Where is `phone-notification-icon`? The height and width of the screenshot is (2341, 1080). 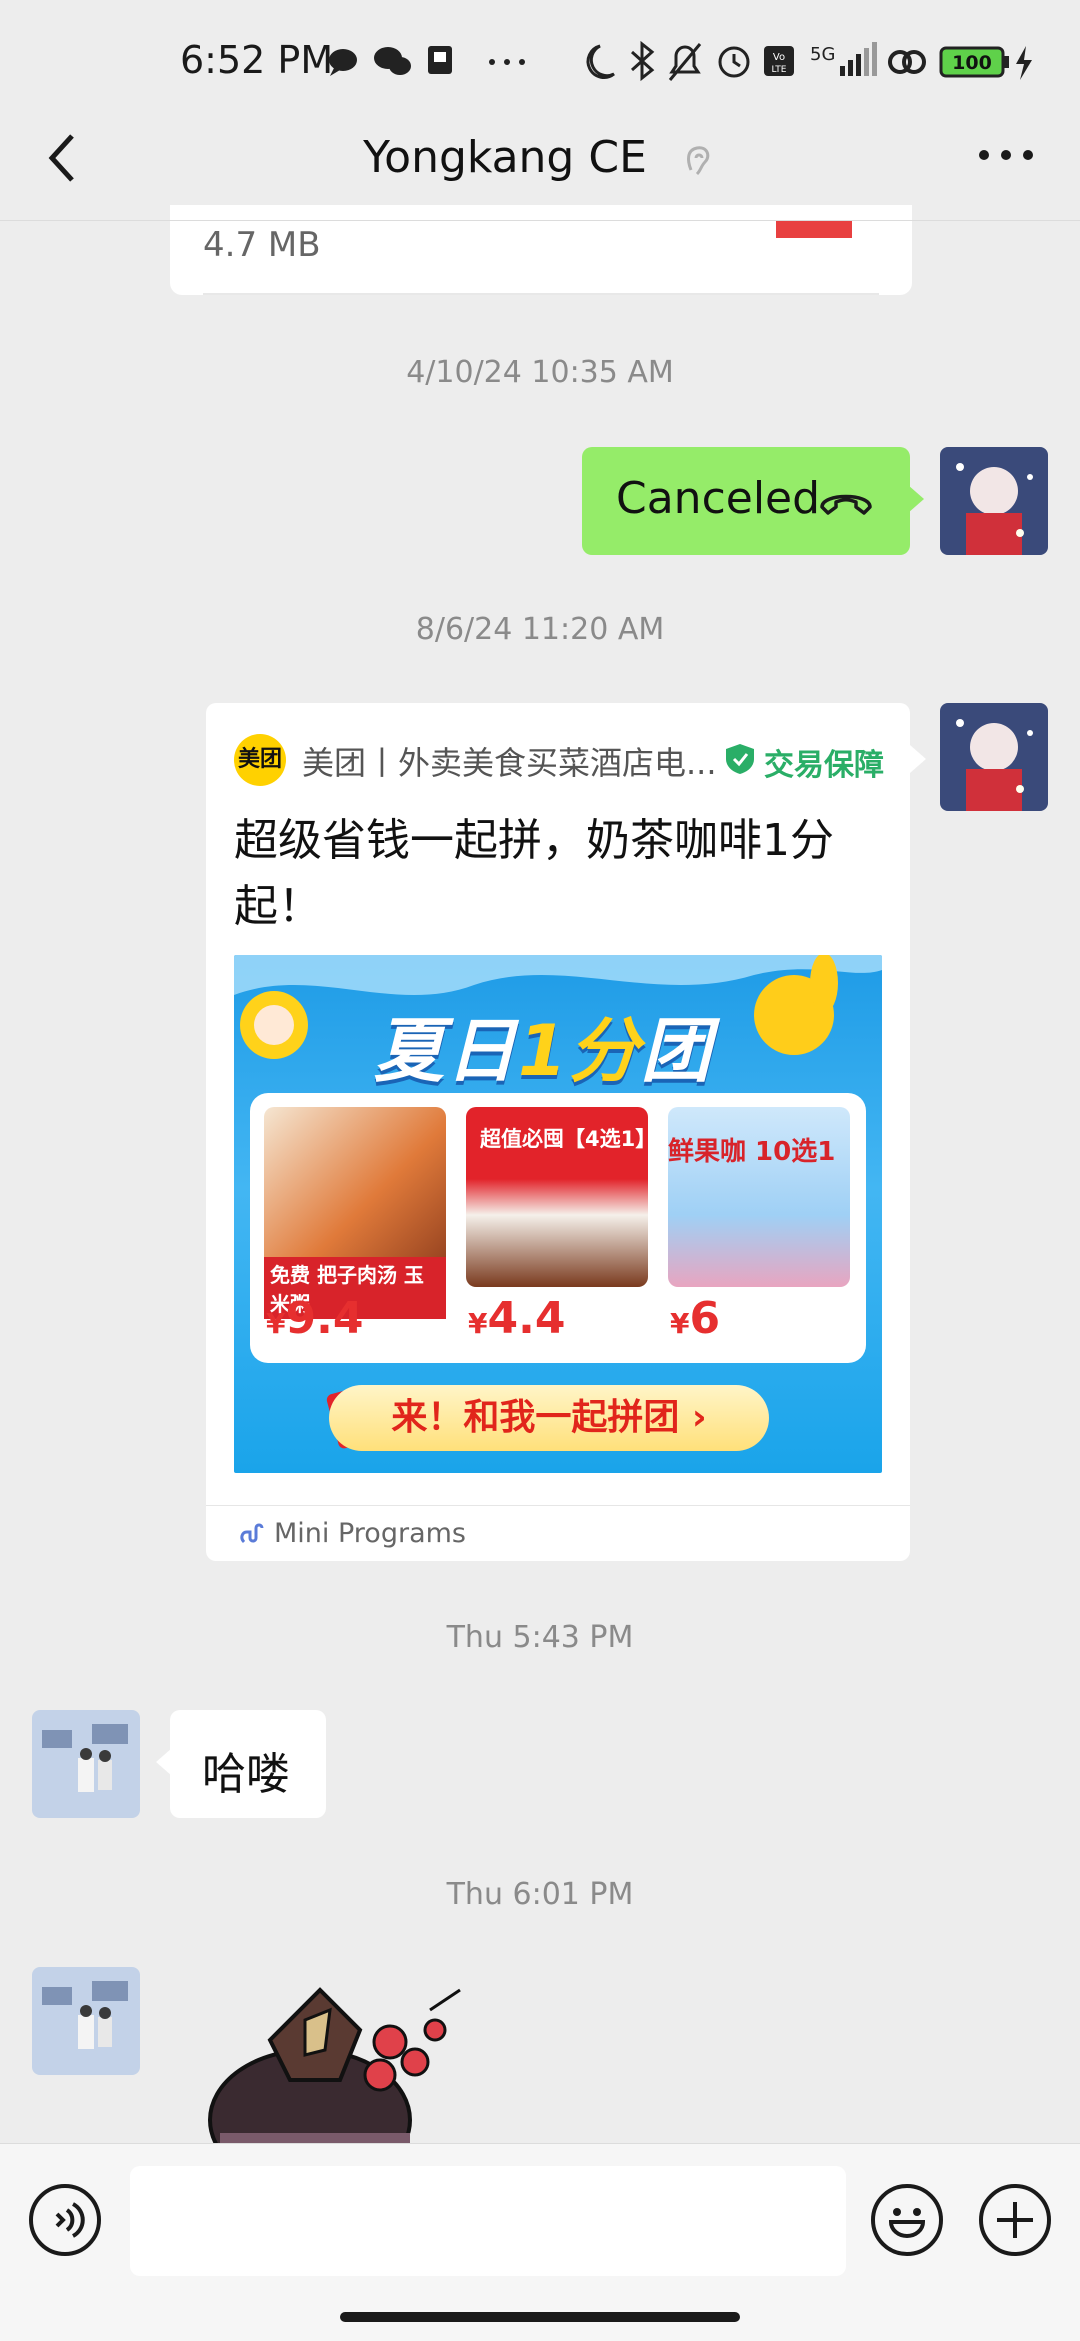
phone-notification-icon is located at coordinates (440, 60).